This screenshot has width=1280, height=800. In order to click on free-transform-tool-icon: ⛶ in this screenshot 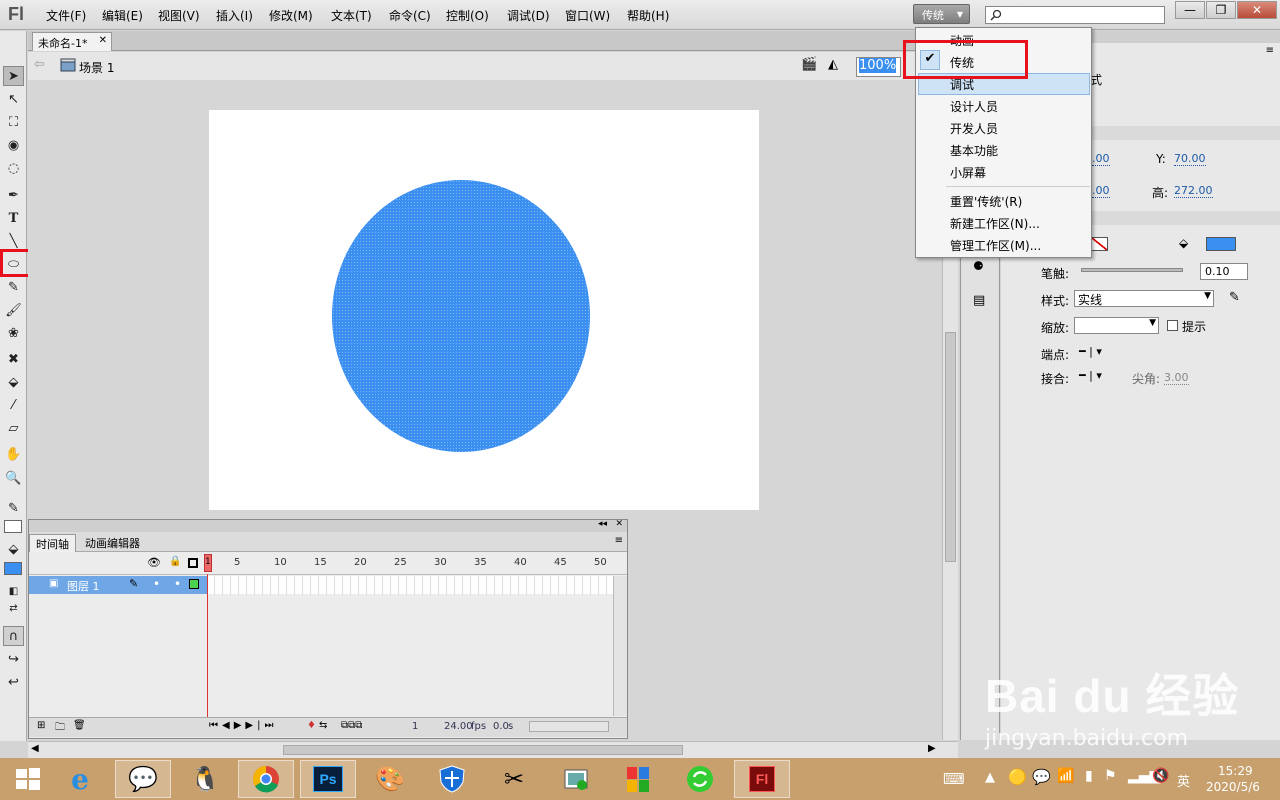, I will do `click(13, 122)`.